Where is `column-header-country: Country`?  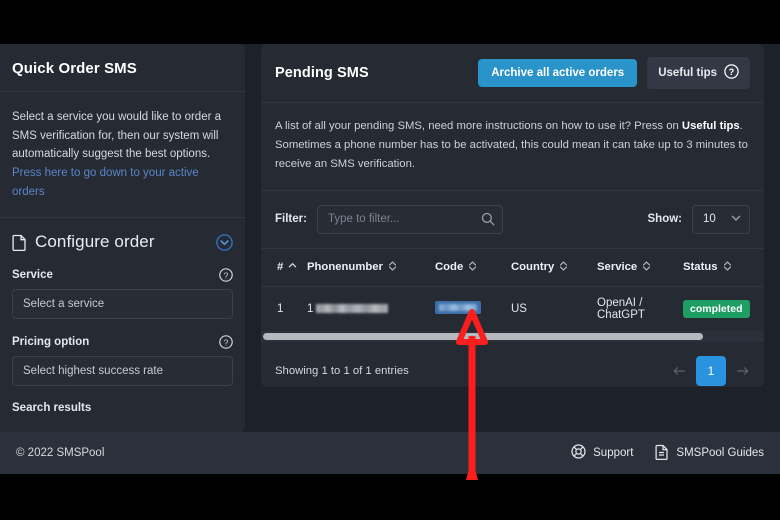
column-header-country: Country is located at coordinates (554, 267).